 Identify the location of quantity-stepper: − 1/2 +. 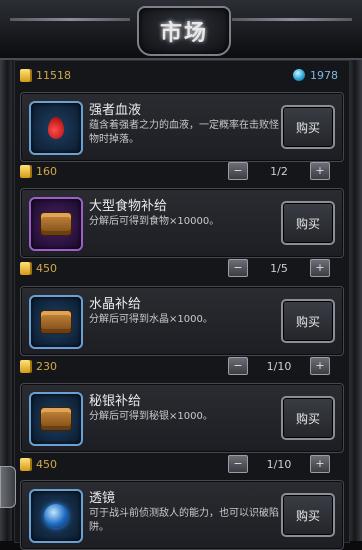
(279, 171).